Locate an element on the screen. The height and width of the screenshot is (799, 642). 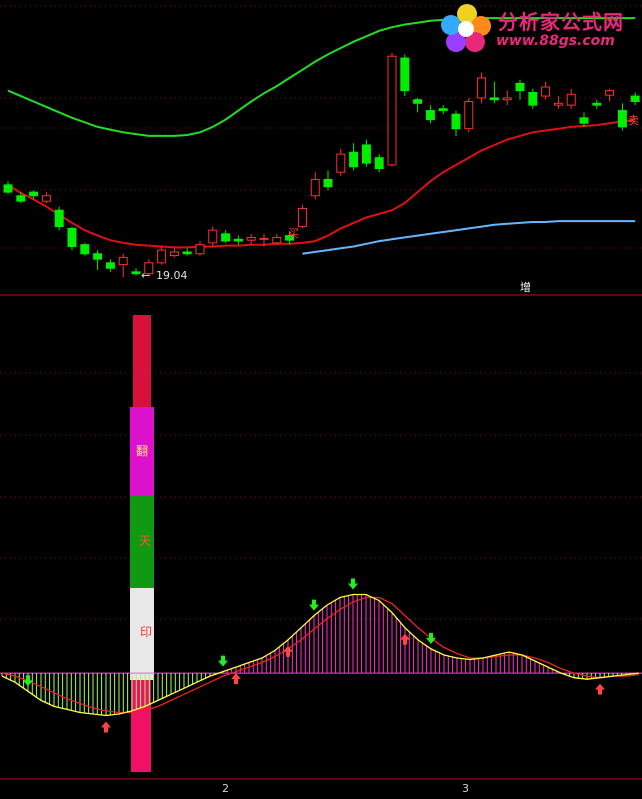
increase-label: 增 is located at coordinates (525, 287).